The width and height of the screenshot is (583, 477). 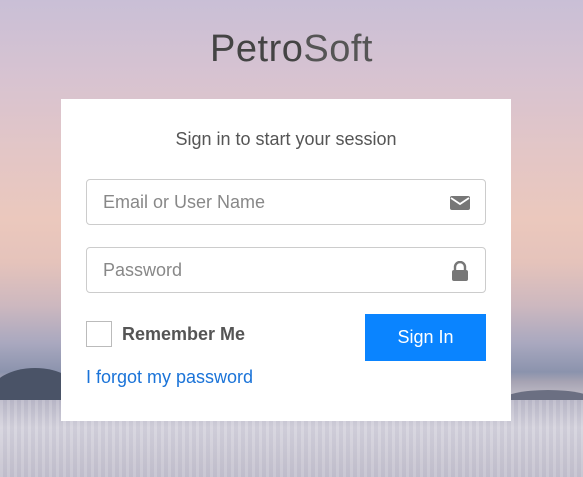 I want to click on brand-part2: Soft, so click(x=338, y=49).